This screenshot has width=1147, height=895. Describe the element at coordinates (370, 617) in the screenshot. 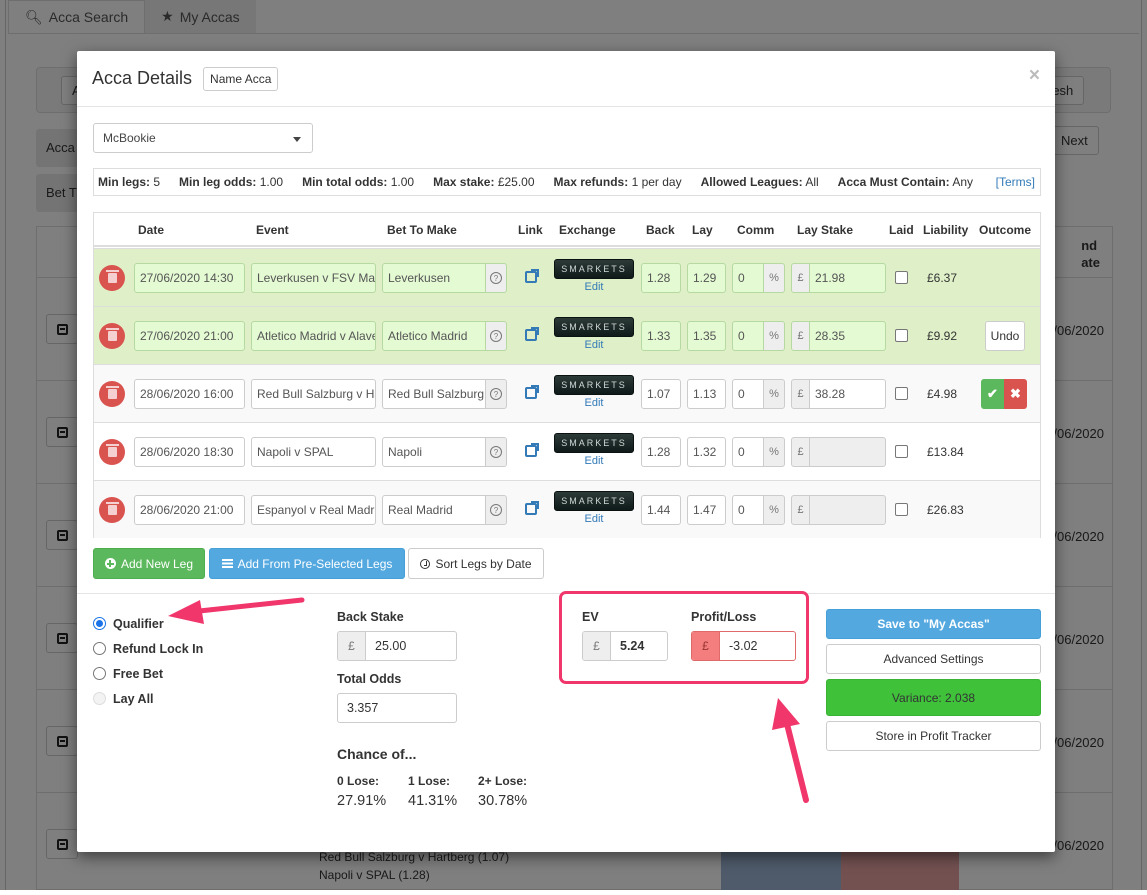

I see `back-stake-label: Back Stake` at that location.